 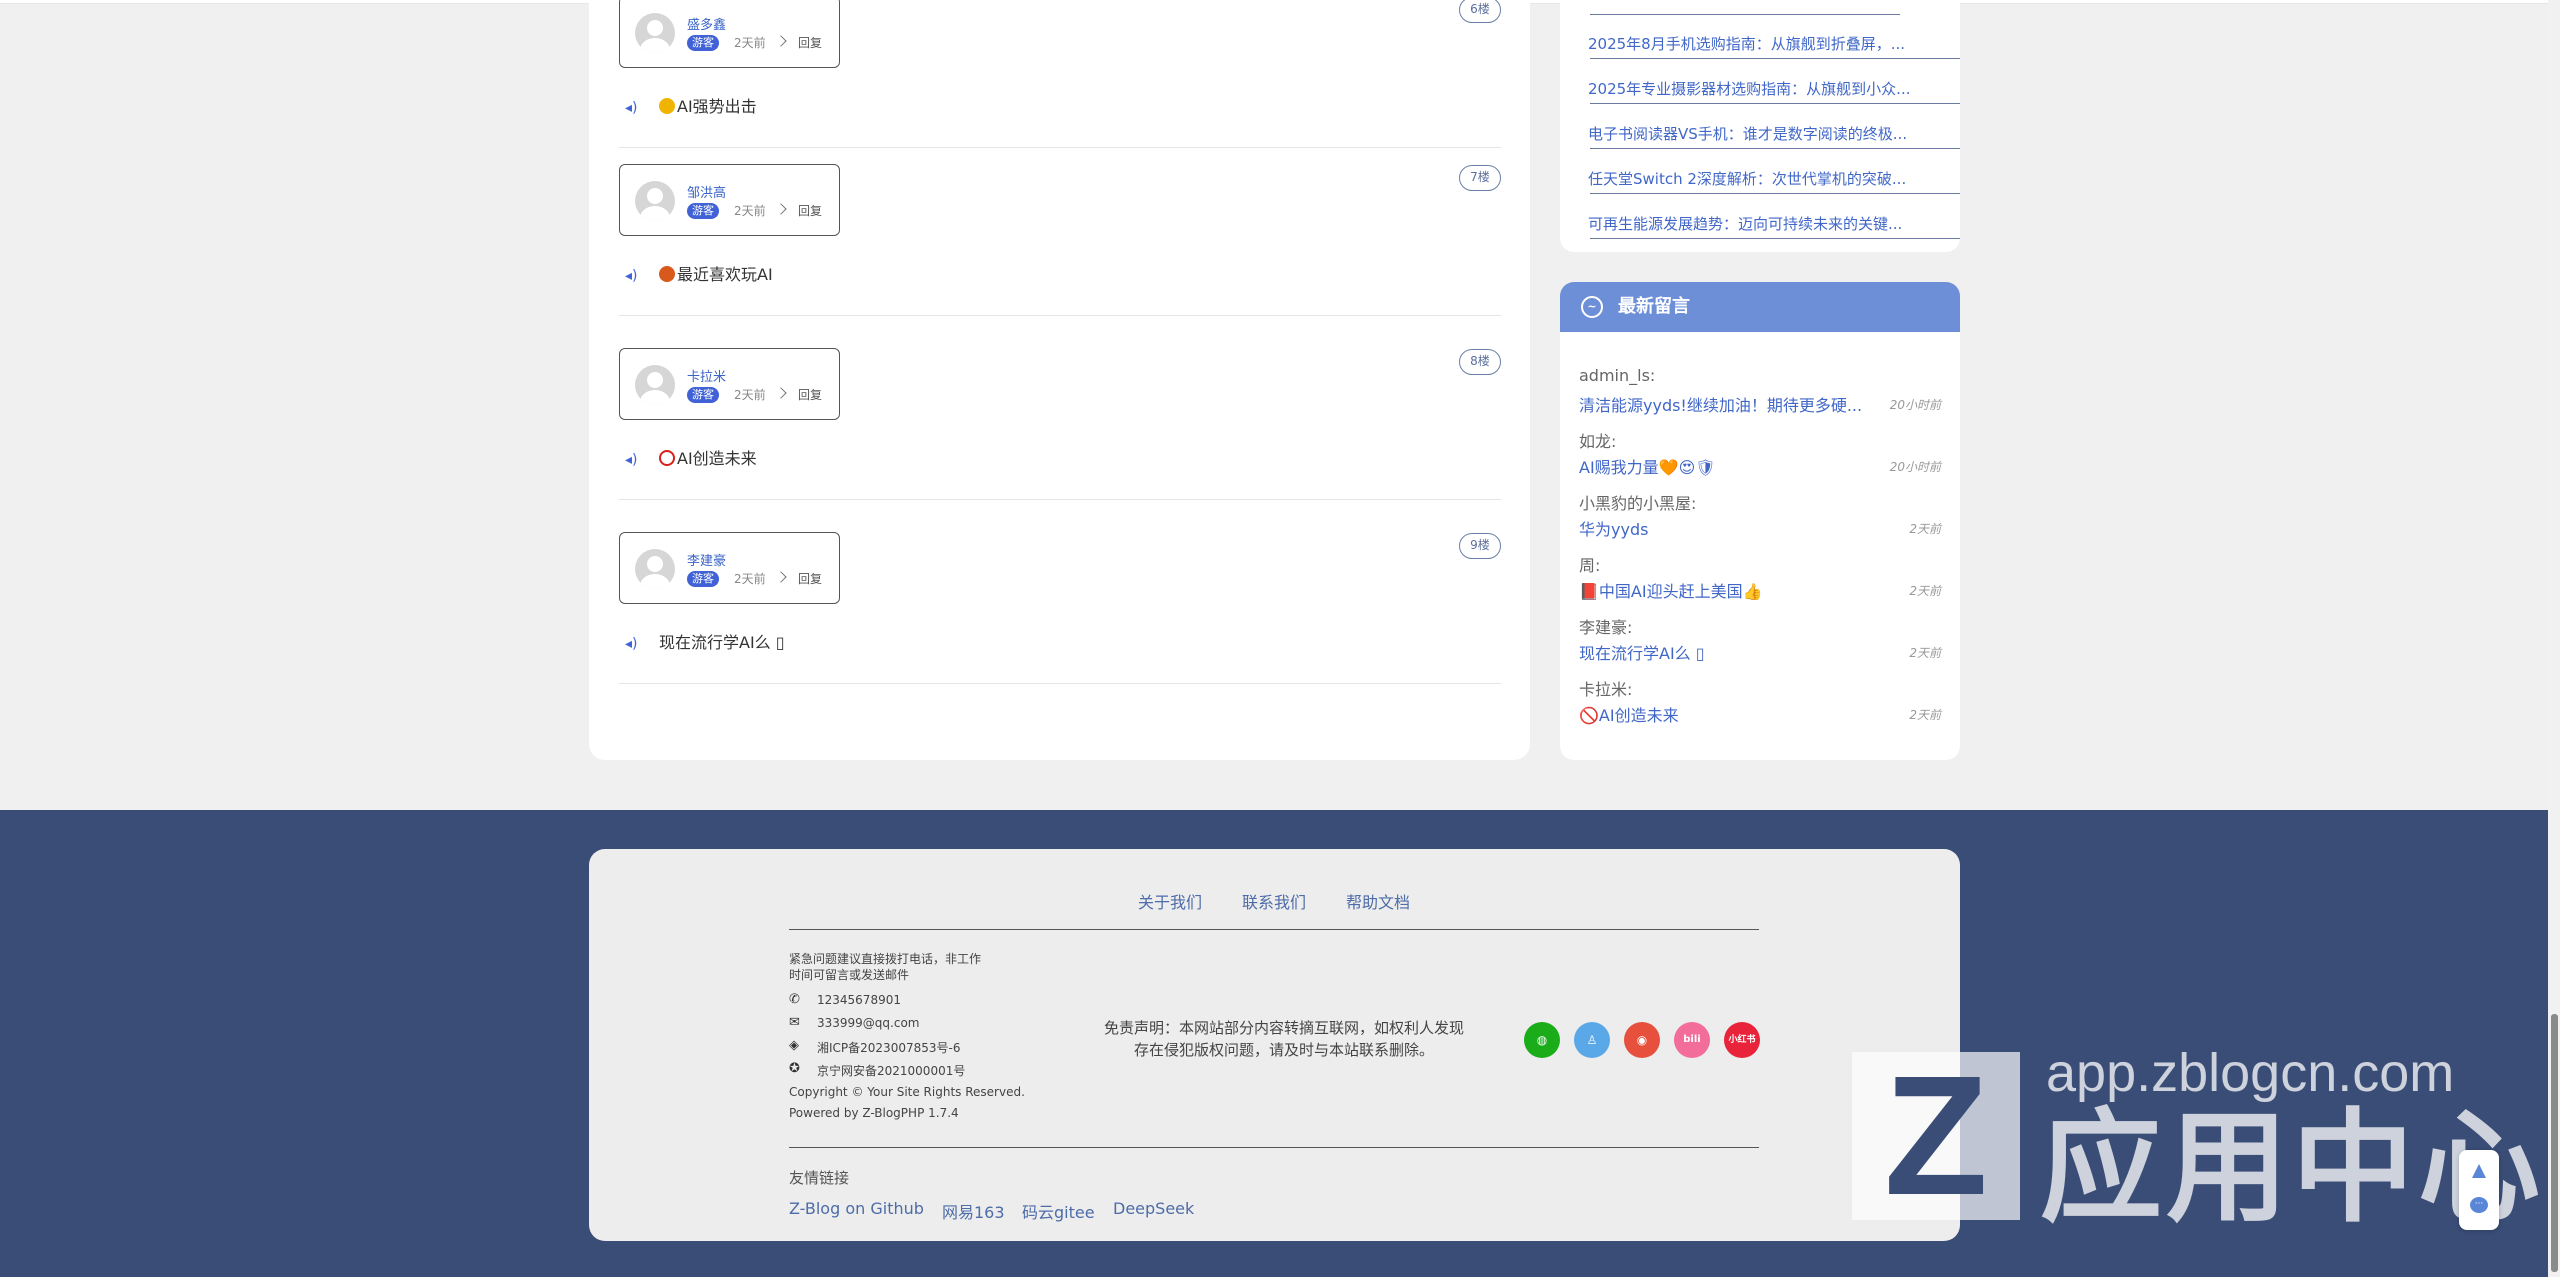 What do you see at coordinates (859, 1000) in the screenshot?
I see `phone-number: 12345678901` at bounding box center [859, 1000].